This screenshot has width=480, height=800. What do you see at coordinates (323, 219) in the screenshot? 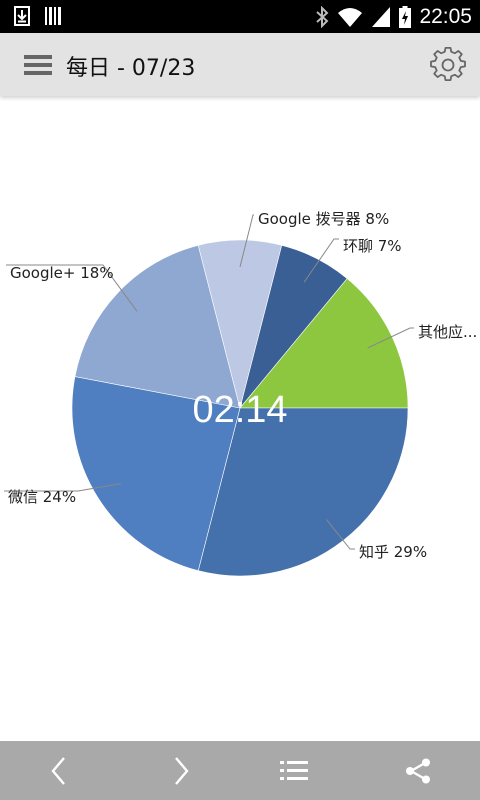
I see `slice-label: Google 拨号器 8%` at bounding box center [323, 219].